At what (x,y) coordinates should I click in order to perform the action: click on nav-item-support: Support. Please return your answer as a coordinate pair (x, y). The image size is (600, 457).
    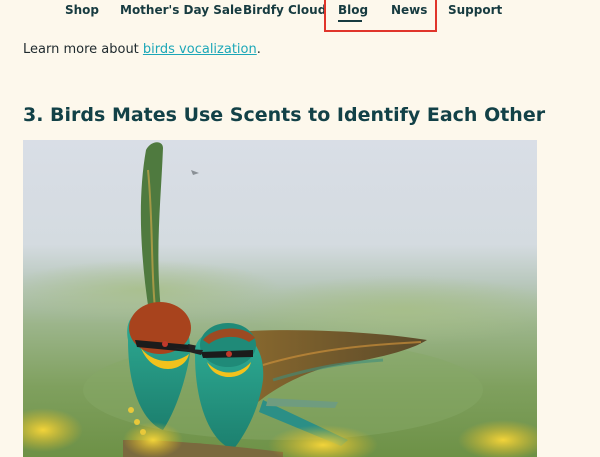
    Looking at the image, I should click on (475, 10).